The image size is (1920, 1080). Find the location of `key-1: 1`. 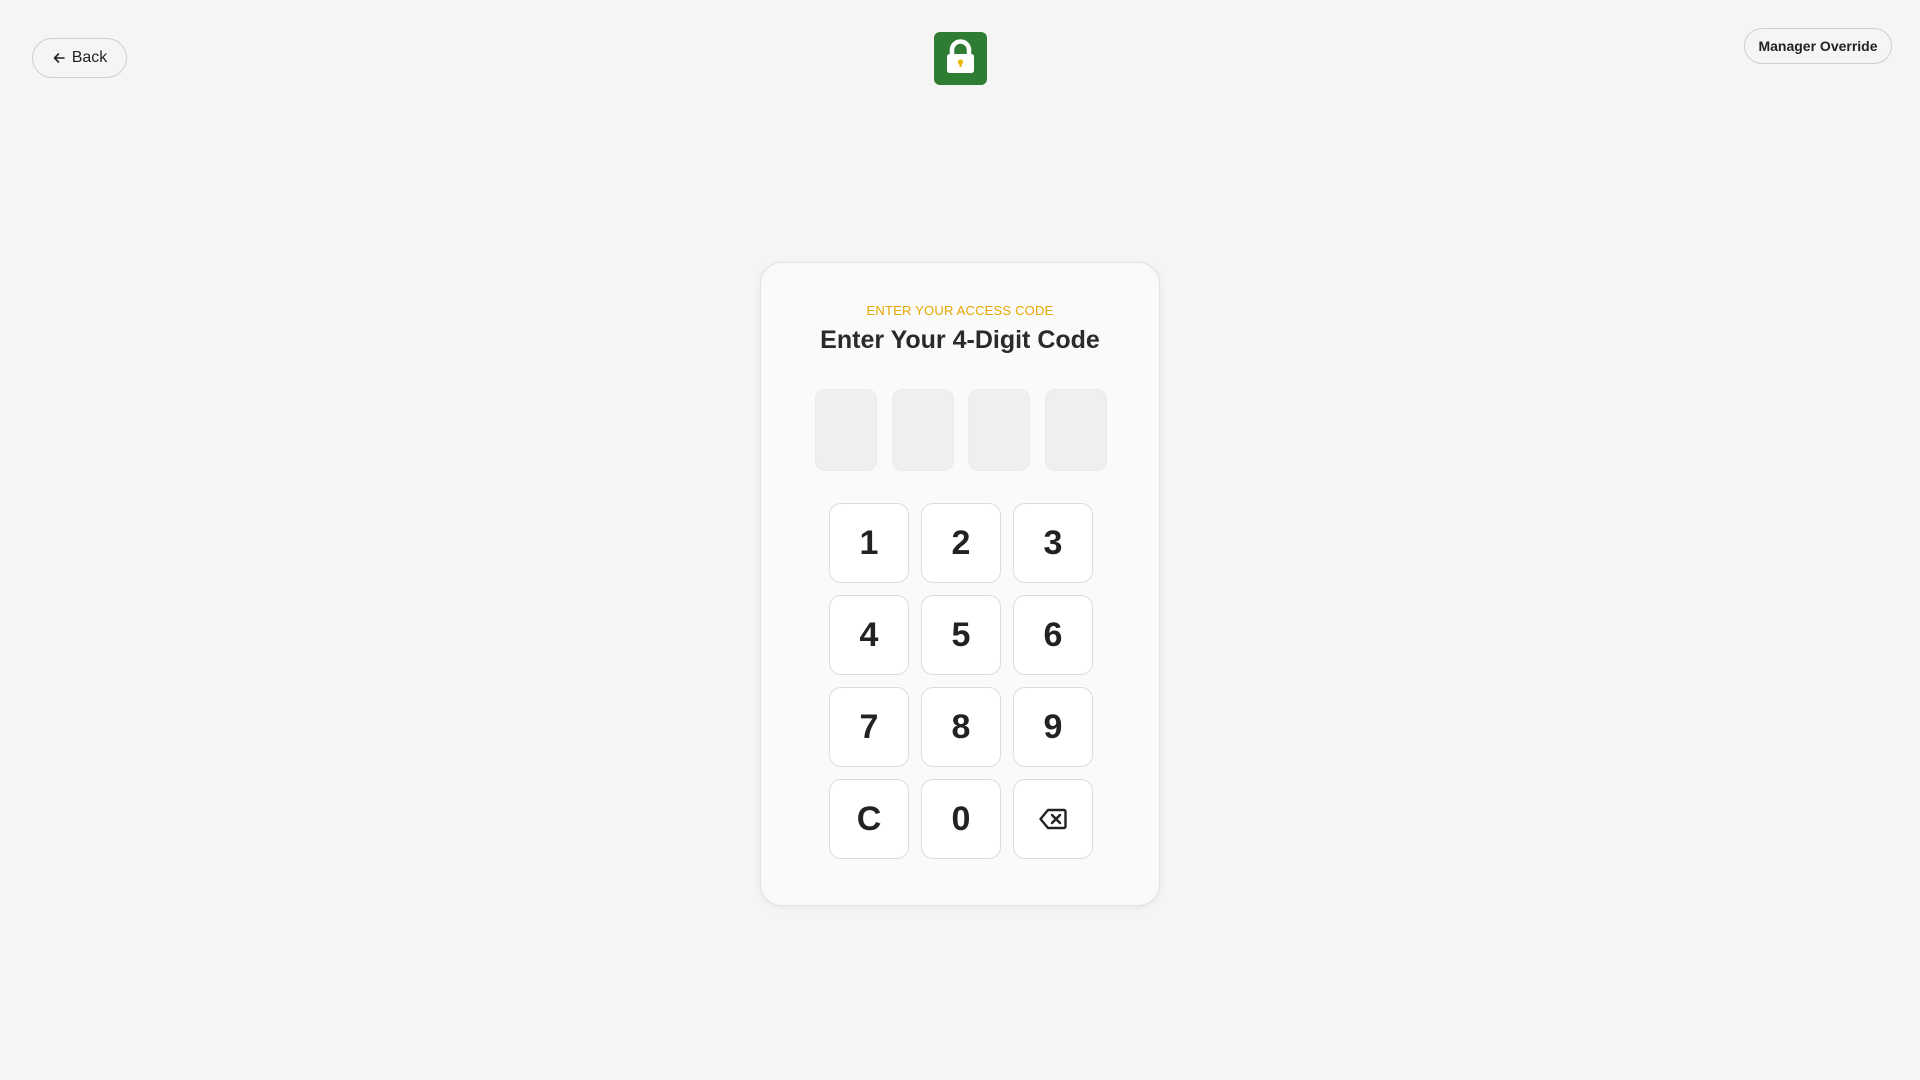

key-1: 1 is located at coordinates (869, 543).